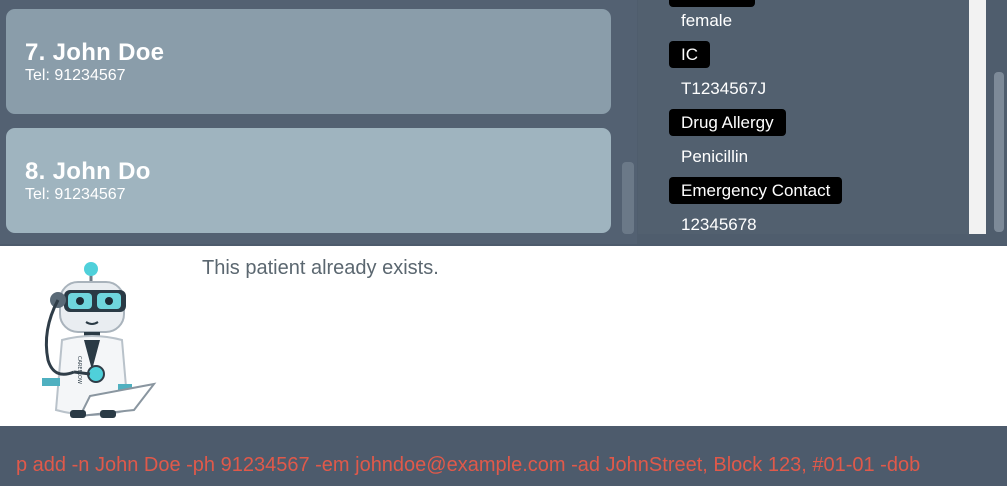 Image resolution: width=1007 pixels, height=486 pixels. I want to click on ic-value: T1234567J, so click(724, 88).